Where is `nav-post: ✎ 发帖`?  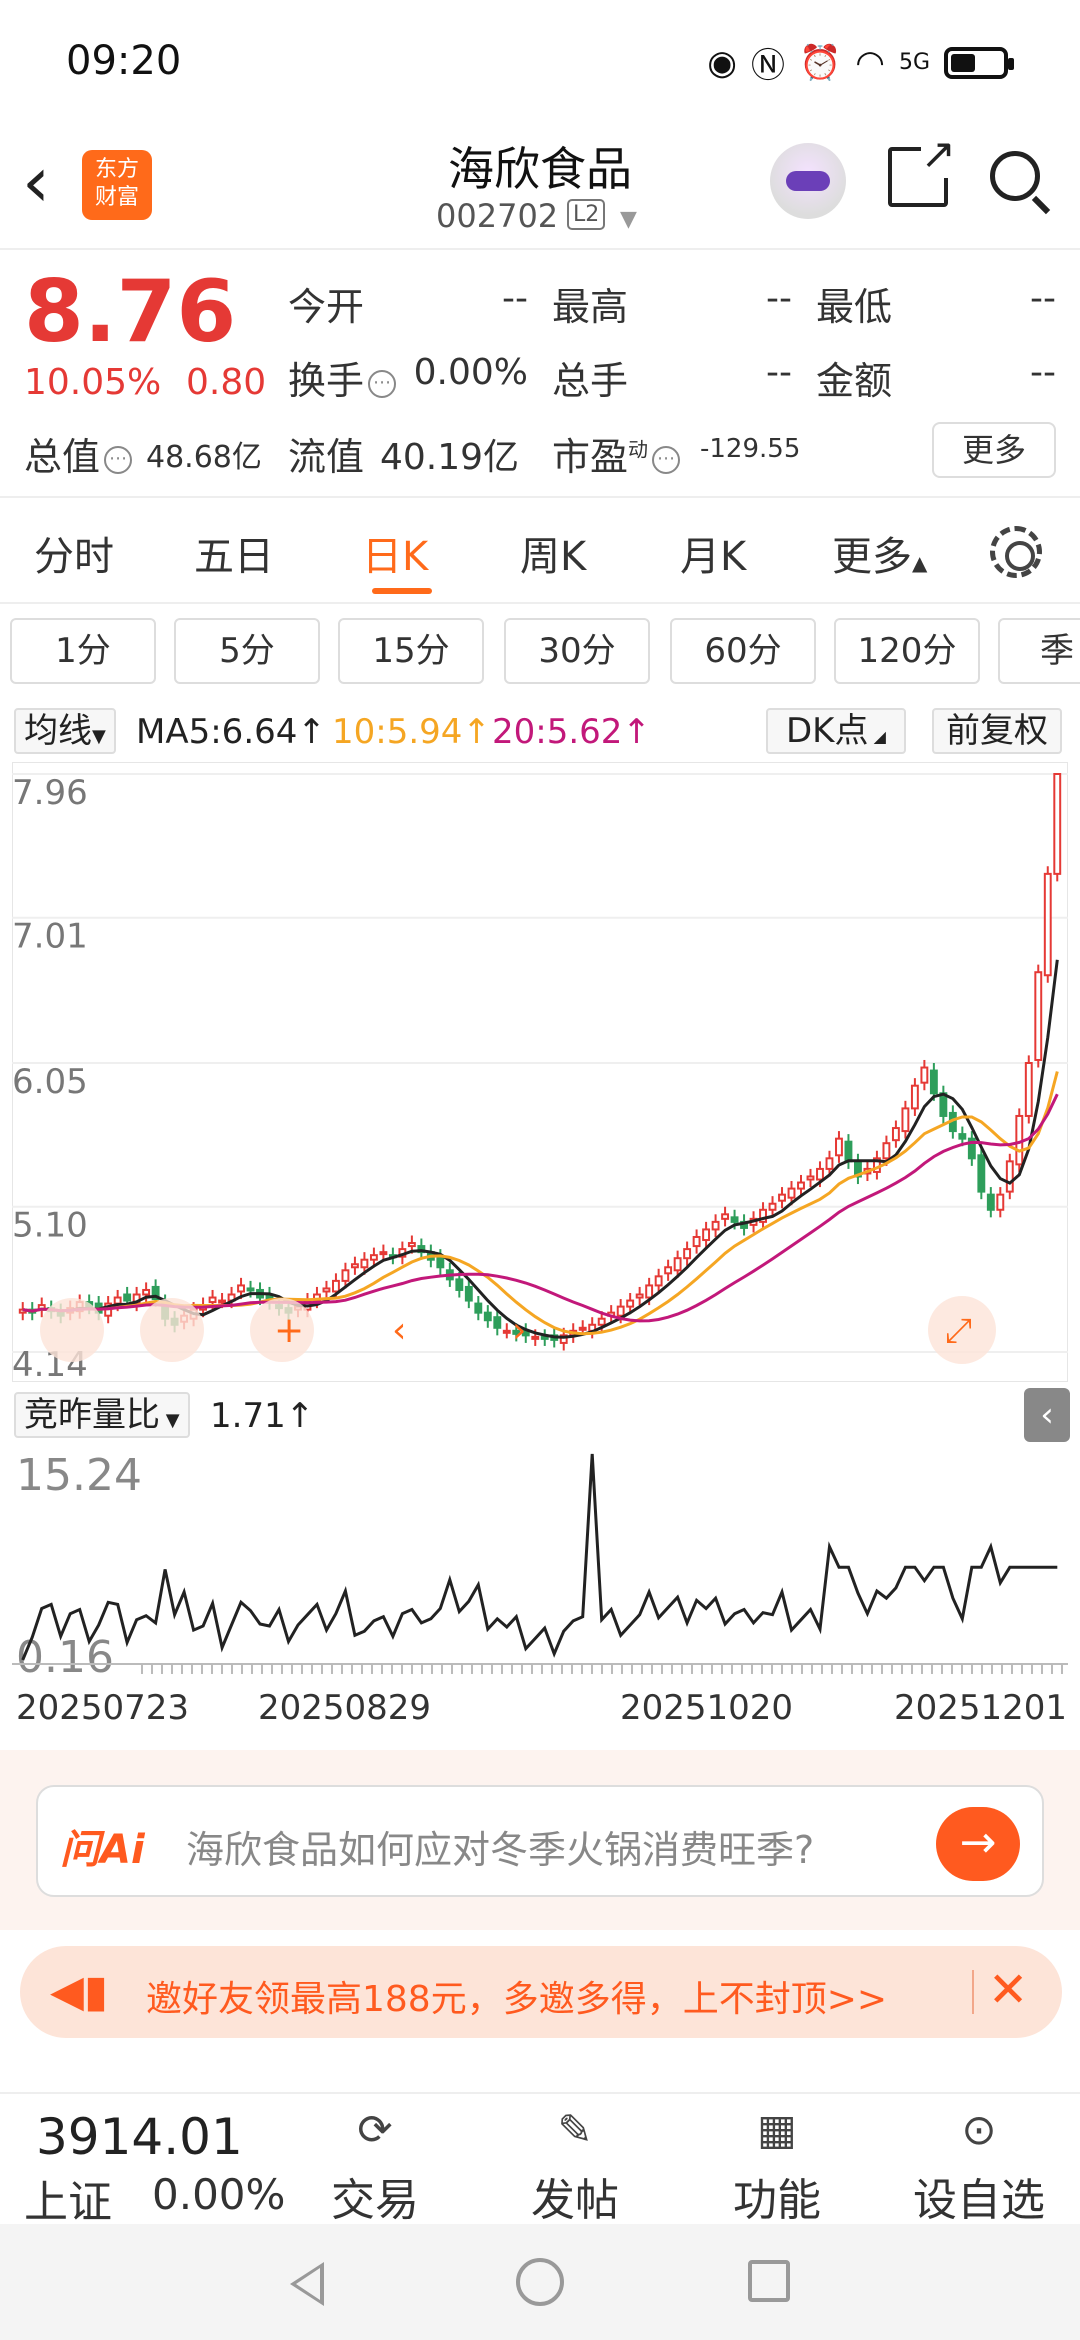 nav-post: ✎ 发帖 is located at coordinates (575, 2165).